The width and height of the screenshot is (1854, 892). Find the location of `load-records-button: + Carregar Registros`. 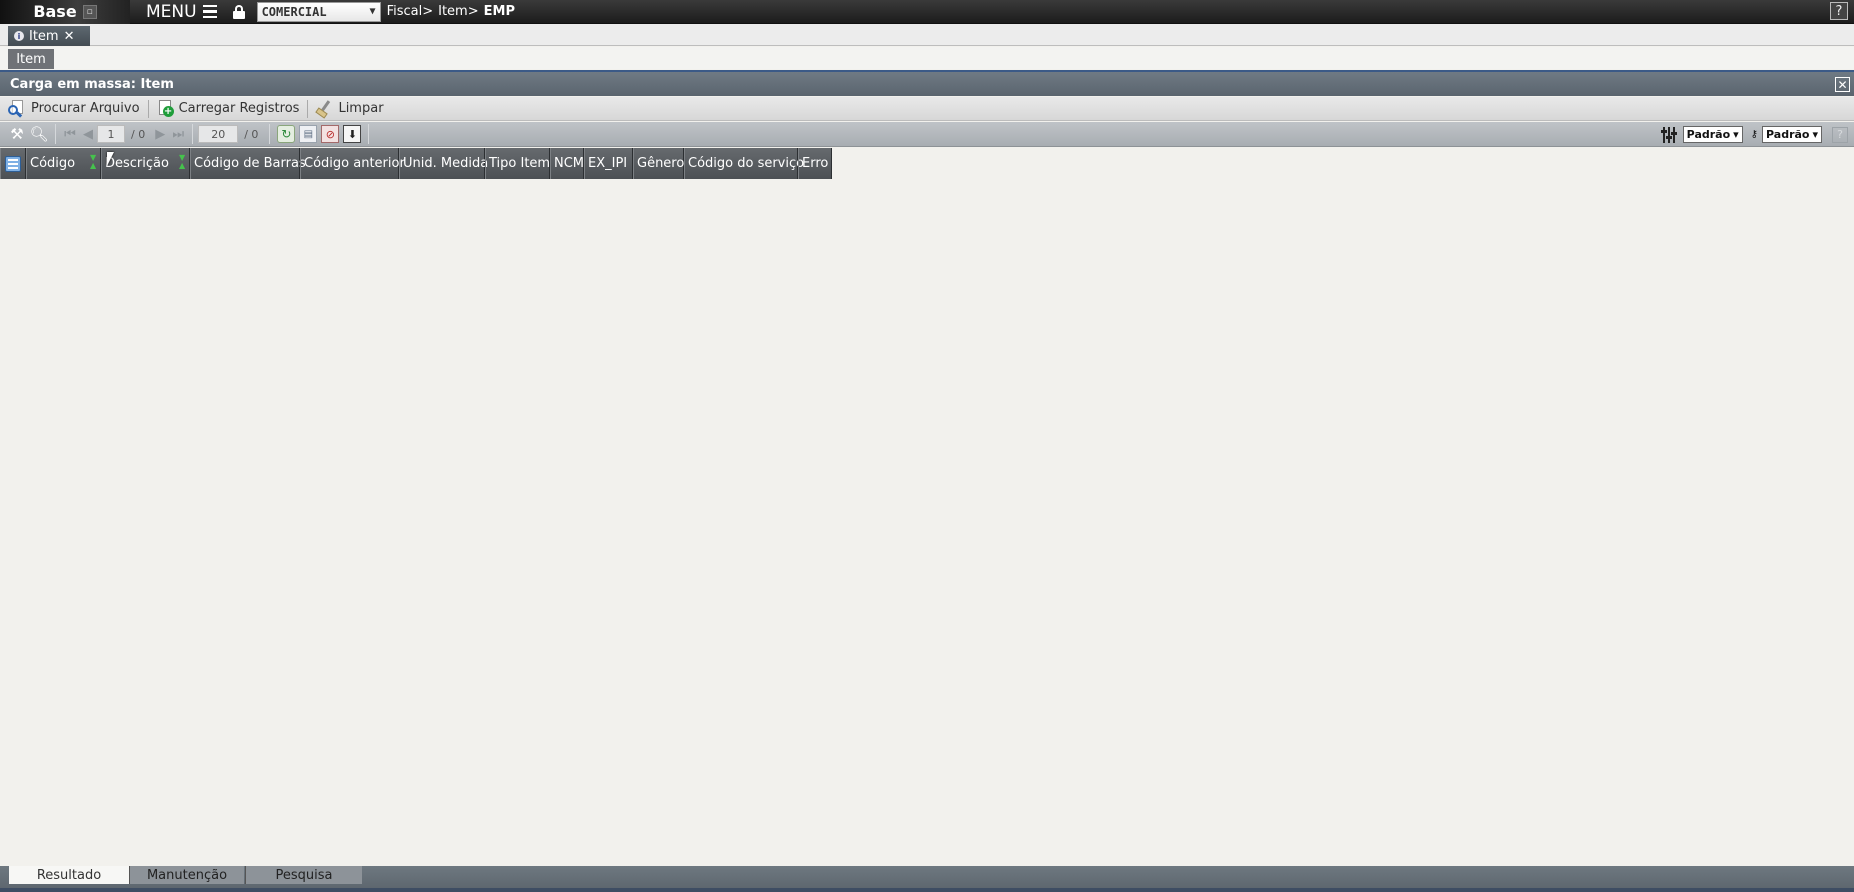

load-records-button: + Carregar Registros is located at coordinates (231, 109).